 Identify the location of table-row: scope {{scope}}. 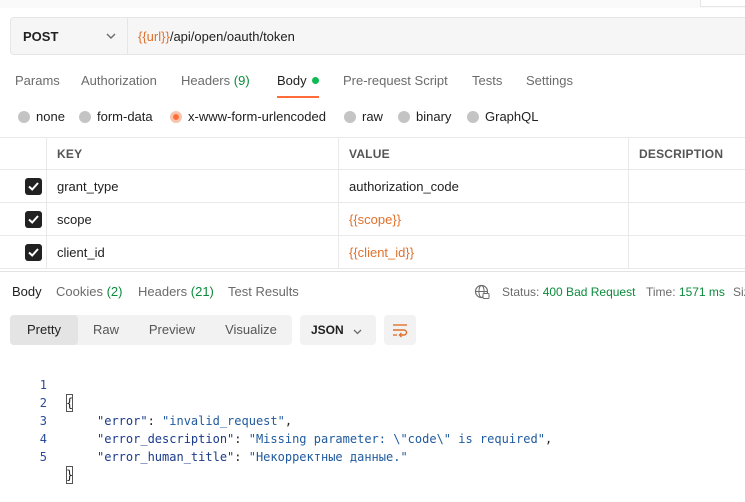
(372, 219).